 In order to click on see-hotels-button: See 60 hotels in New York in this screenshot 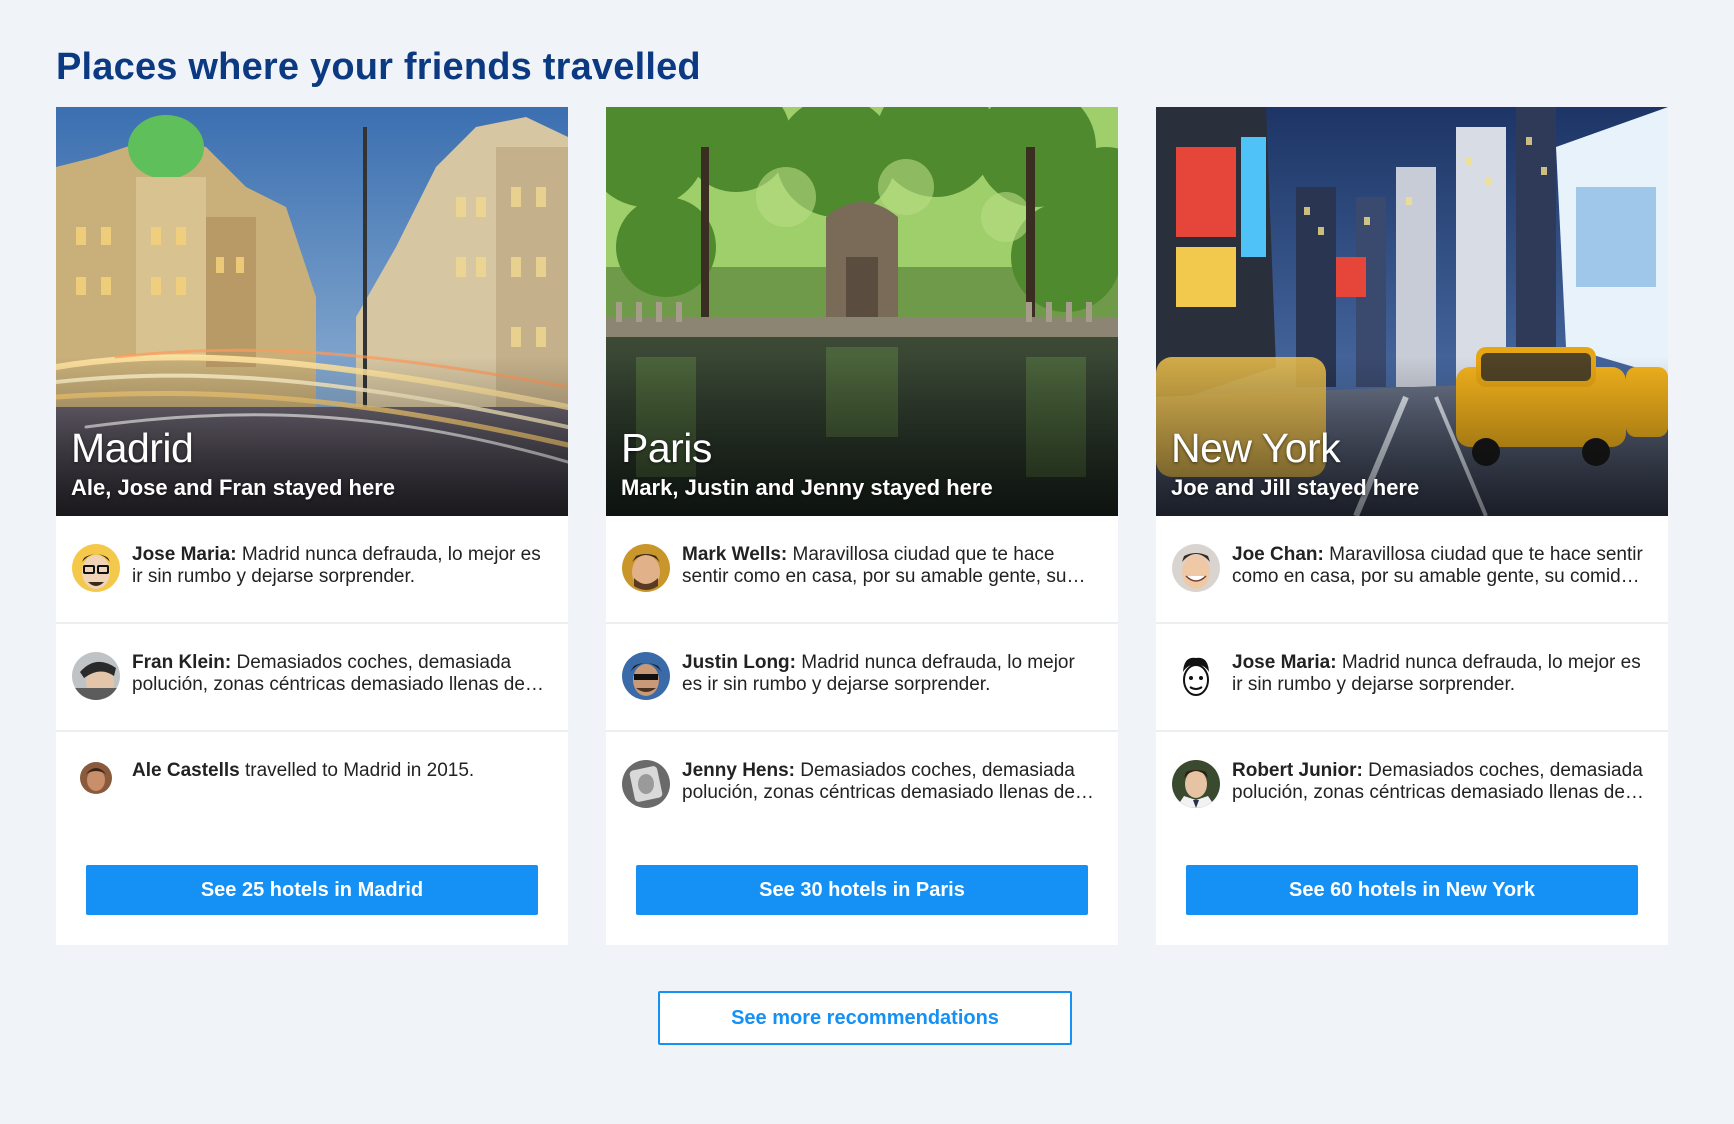, I will do `click(1412, 890)`.